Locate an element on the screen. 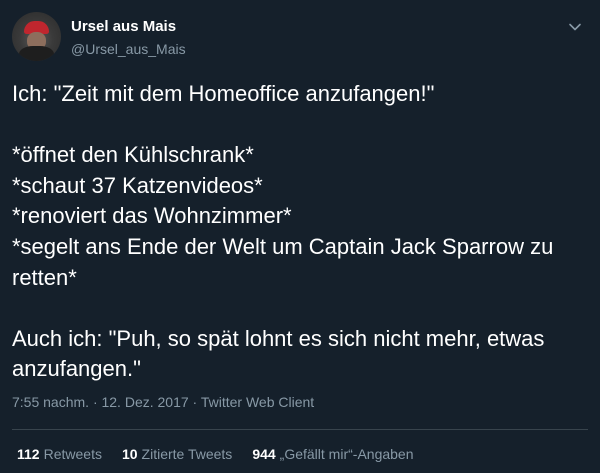 The height and width of the screenshot is (473, 600). retweets-count: 112 is located at coordinates (28, 454).